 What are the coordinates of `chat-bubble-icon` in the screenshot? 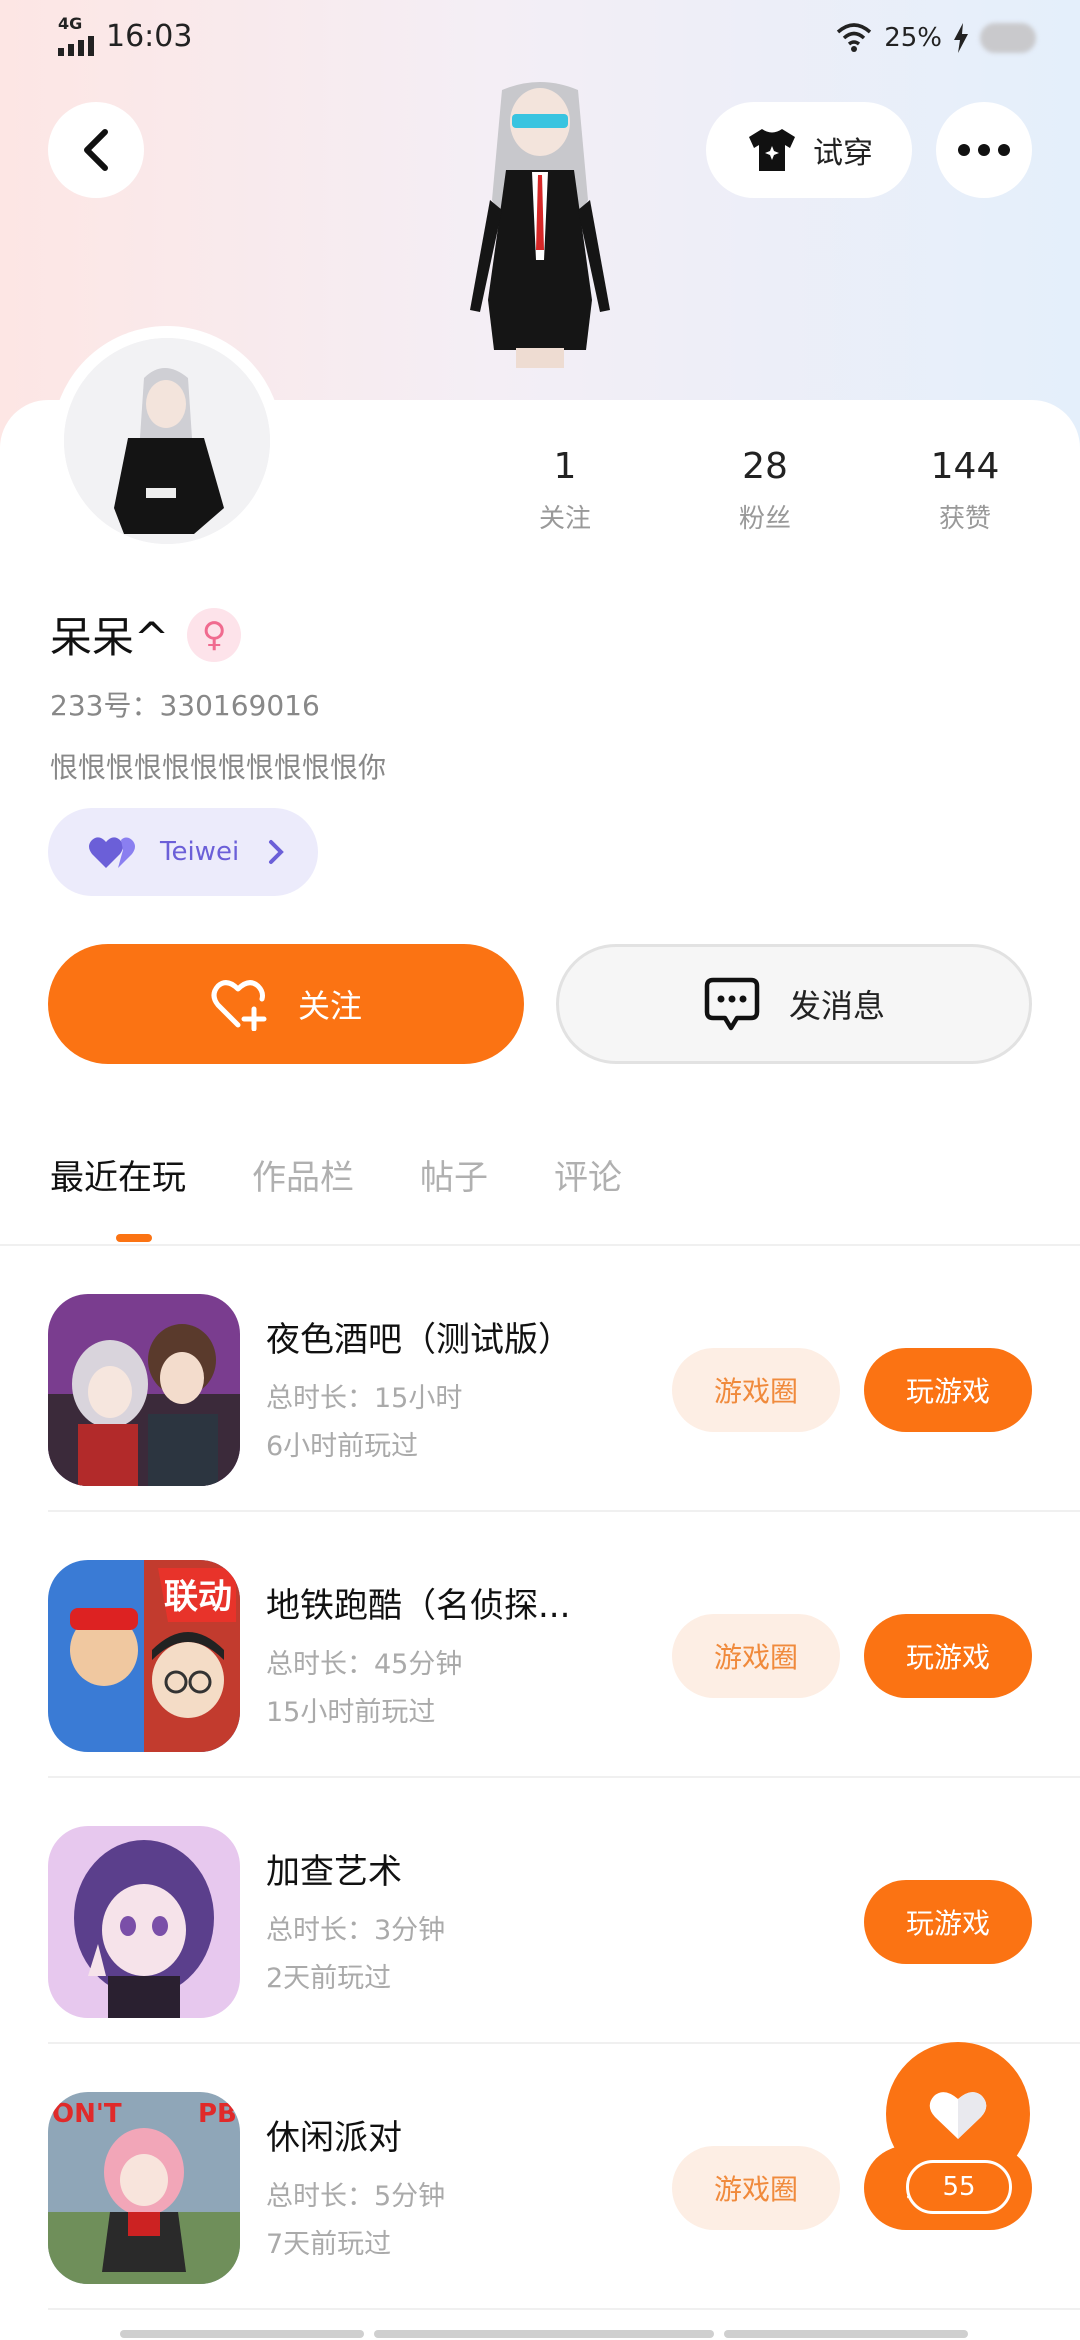 It's located at (732, 1004).